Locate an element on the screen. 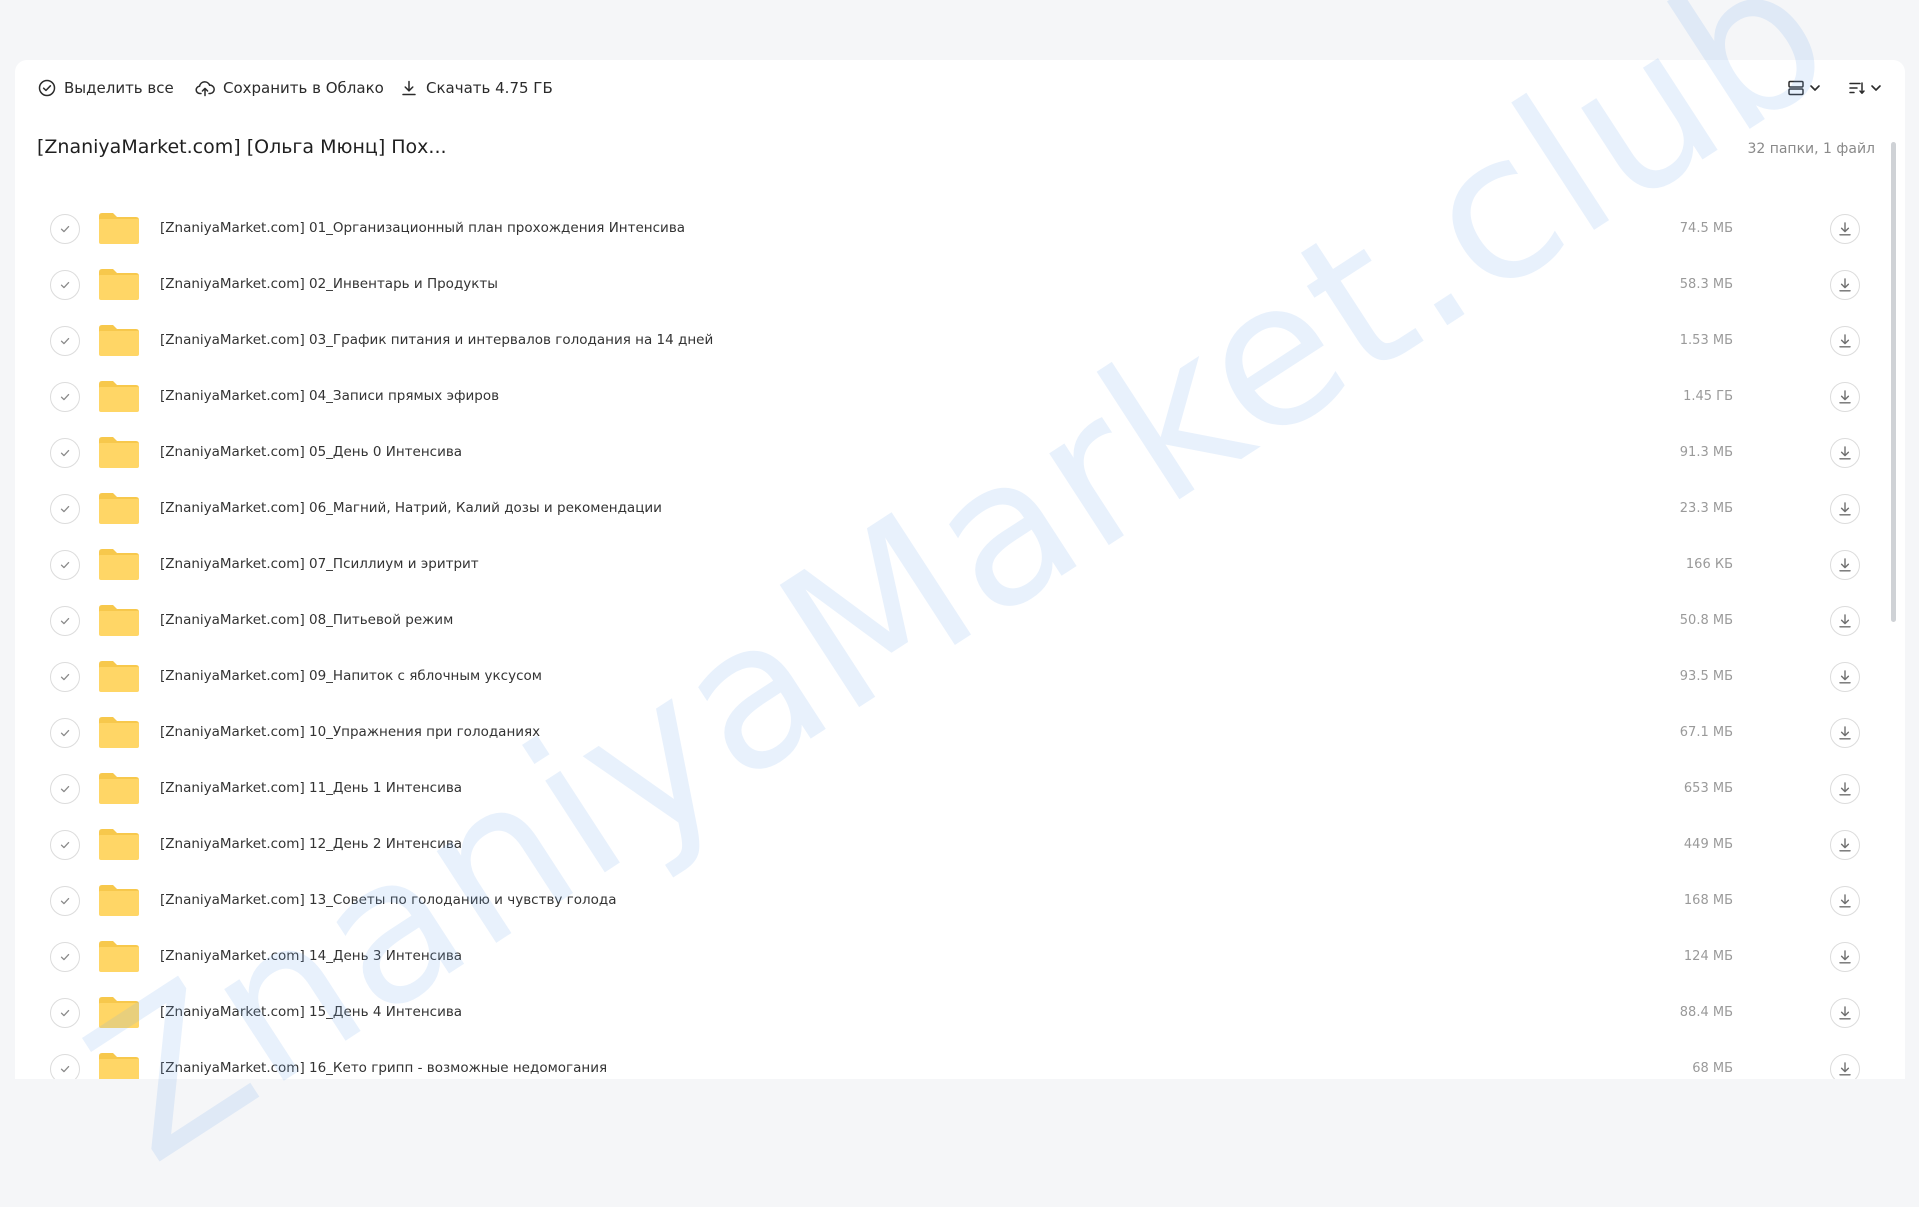  file-name: [ZnaniyaMarket.com] 11_День 1 Интенсива is located at coordinates (311, 788).